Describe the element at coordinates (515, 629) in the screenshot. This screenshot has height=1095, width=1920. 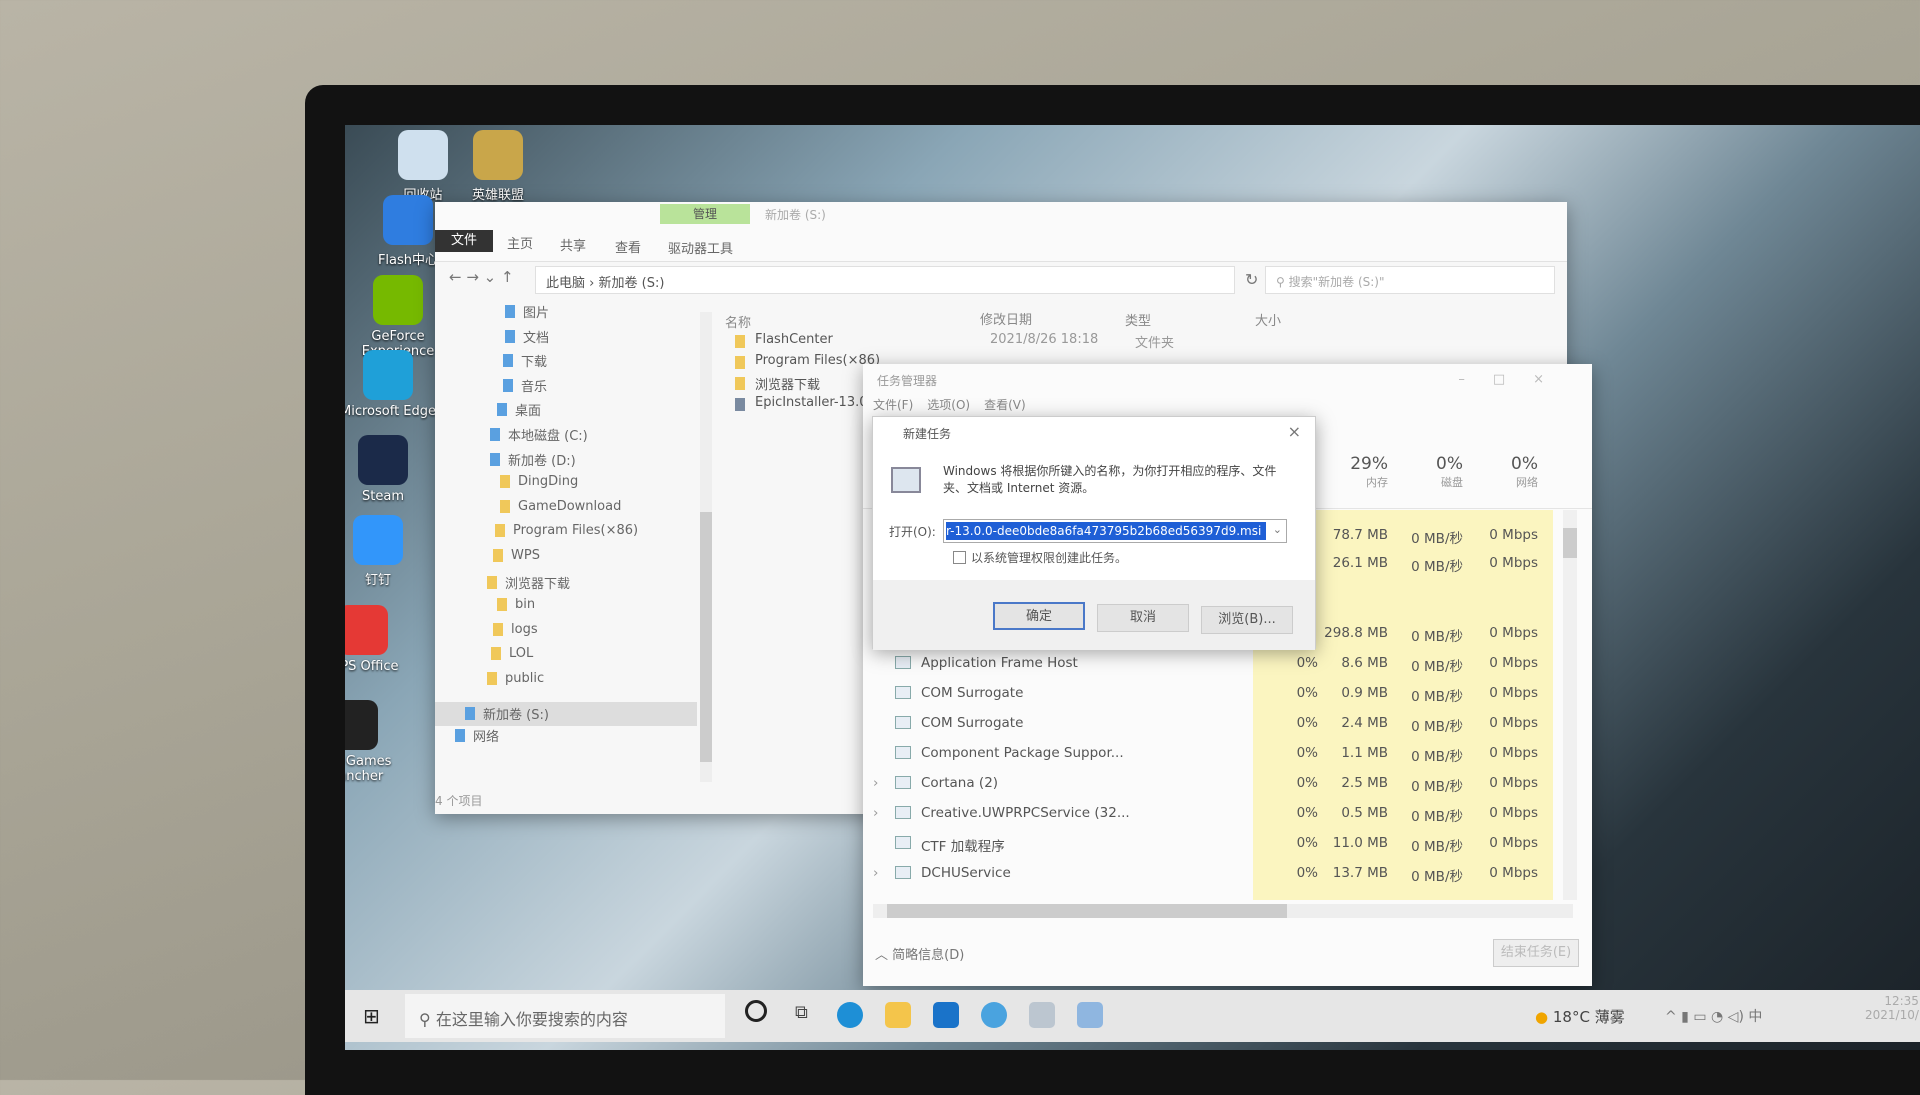
I see `nav-tree-item: logs` at that location.